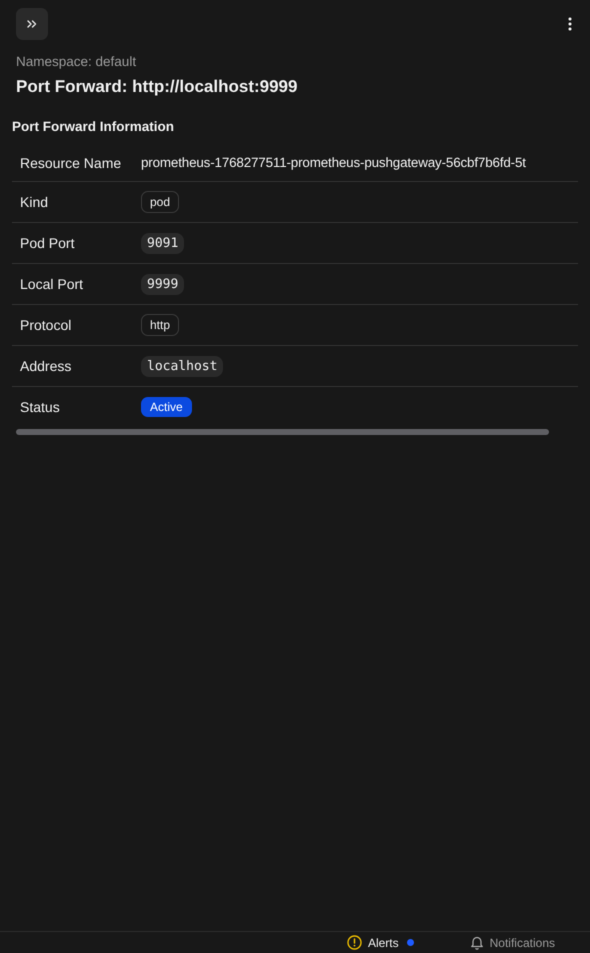  I want to click on alerts-button: Alerts, so click(380, 942).